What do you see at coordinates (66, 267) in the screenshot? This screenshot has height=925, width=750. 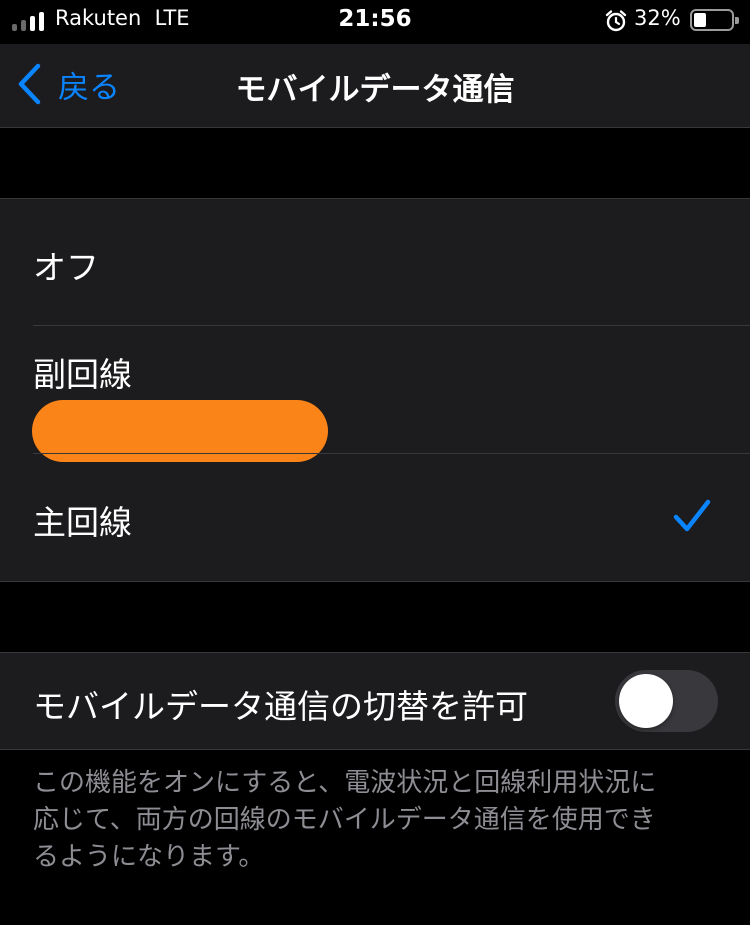 I see `option-label: オフ` at bounding box center [66, 267].